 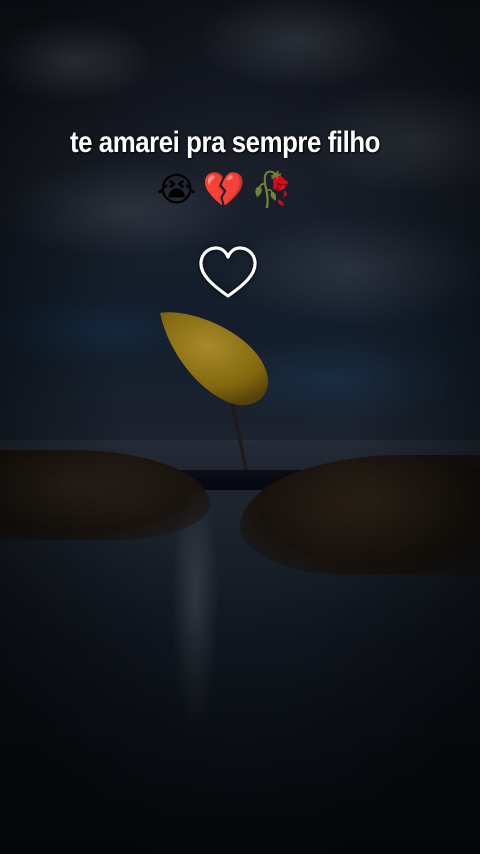 I want to click on heart-outline-icon, so click(x=228, y=272).